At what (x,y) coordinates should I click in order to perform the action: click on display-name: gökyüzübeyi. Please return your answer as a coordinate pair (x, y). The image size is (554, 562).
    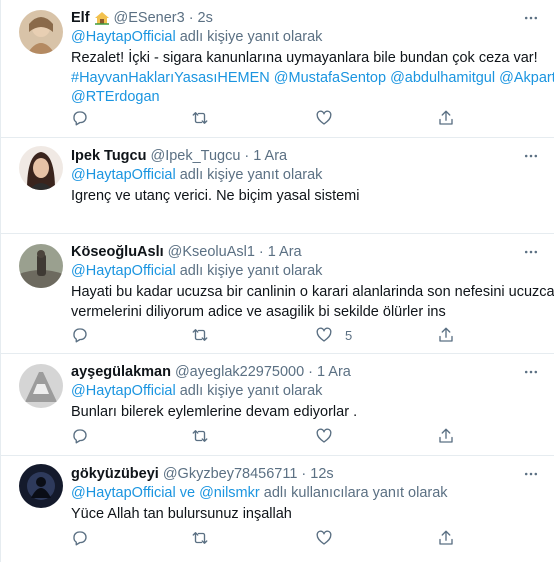
    Looking at the image, I should click on (115, 474).